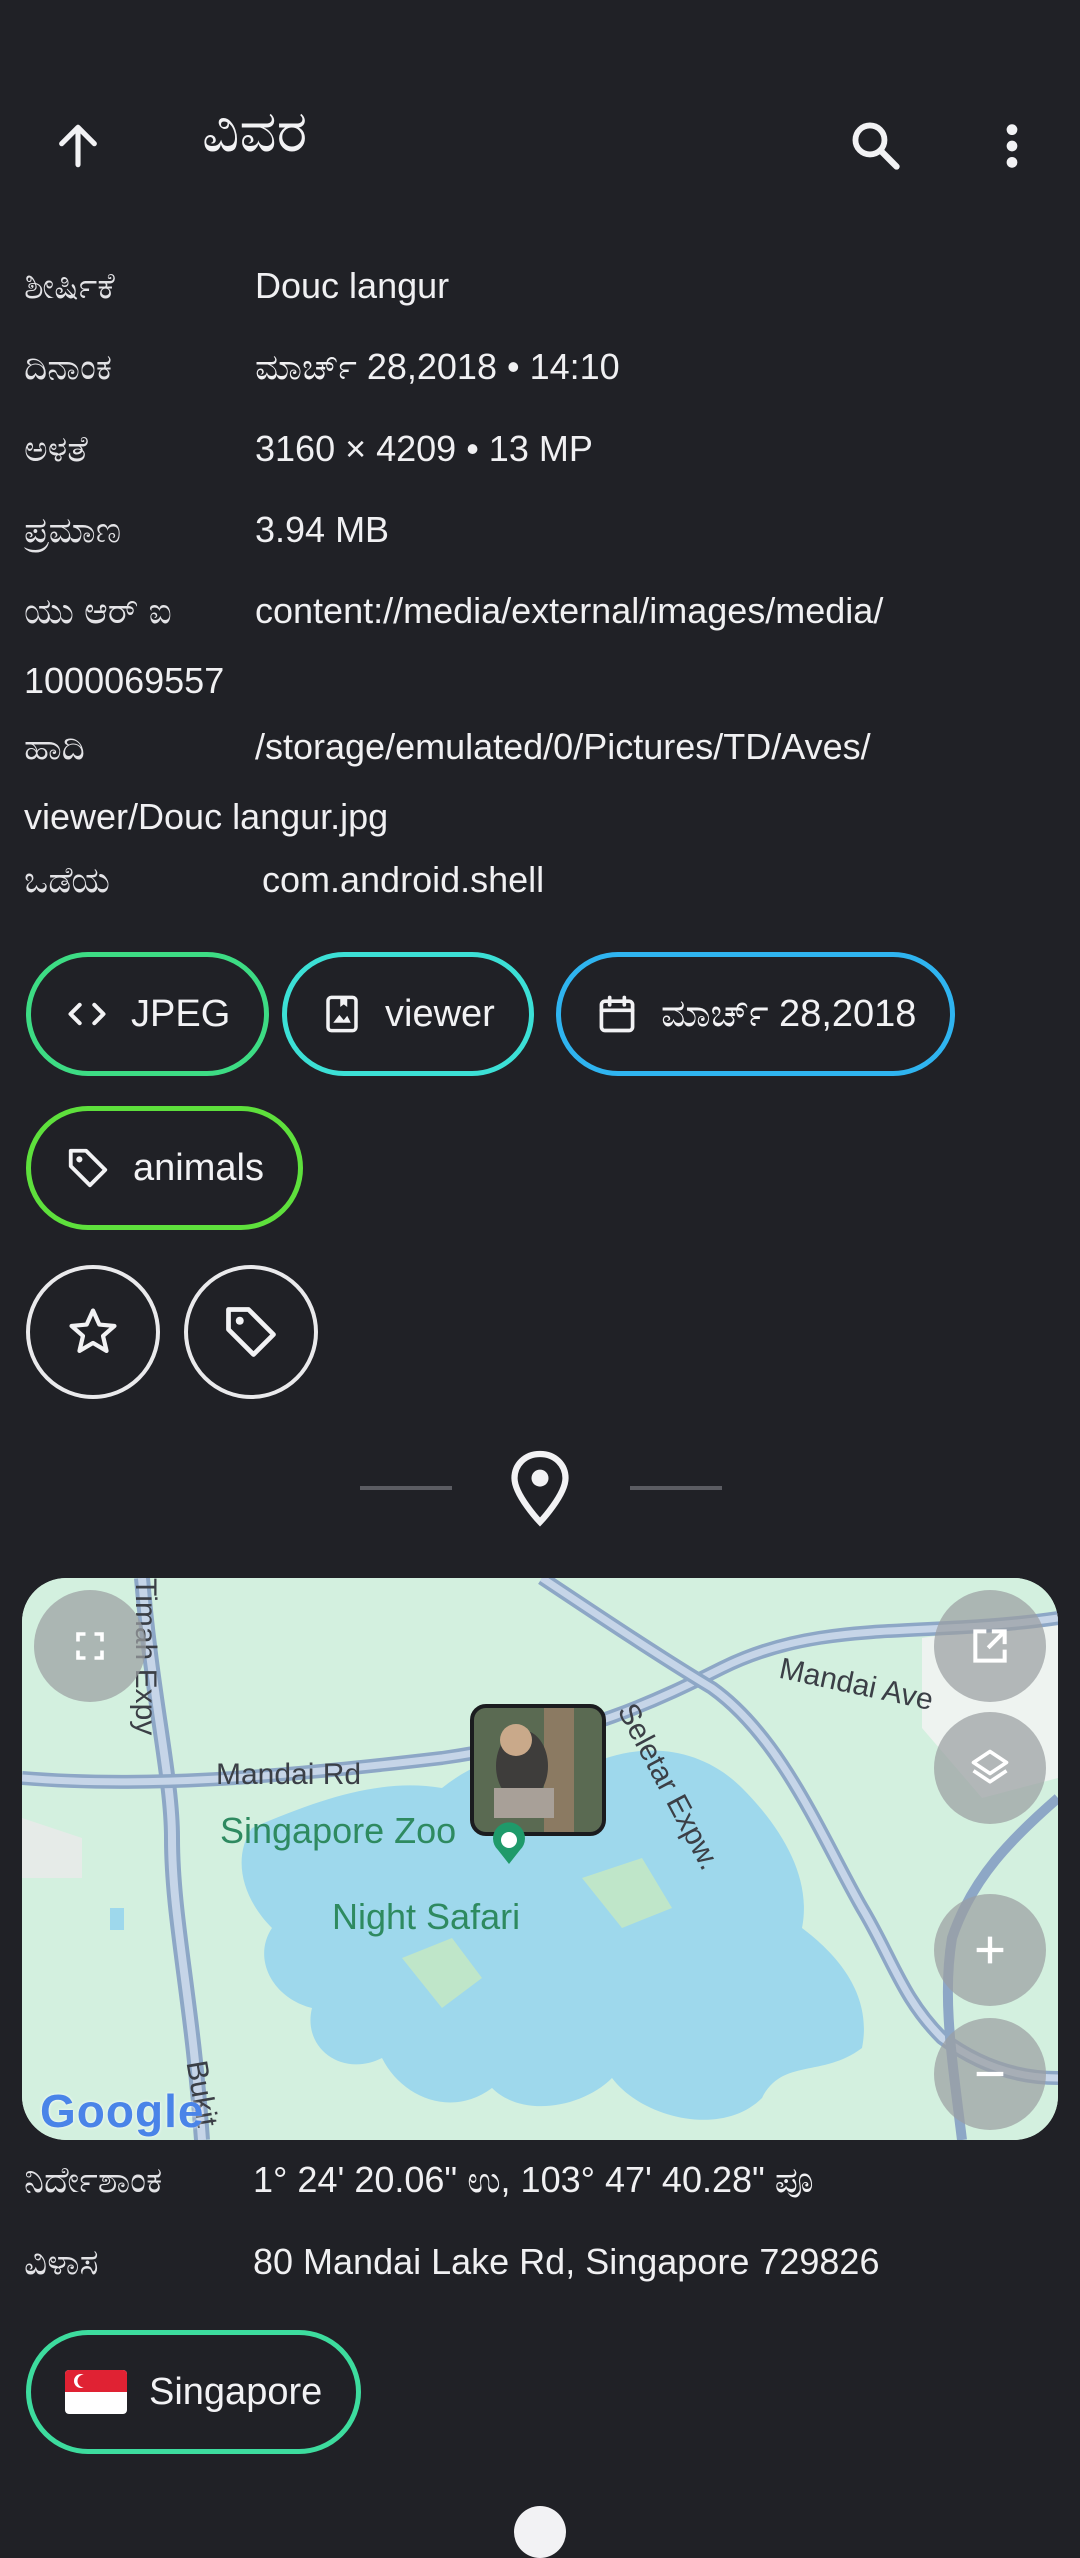  What do you see at coordinates (440, 1013) in the screenshot?
I see `chip-label: viewer` at bounding box center [440, 1013].